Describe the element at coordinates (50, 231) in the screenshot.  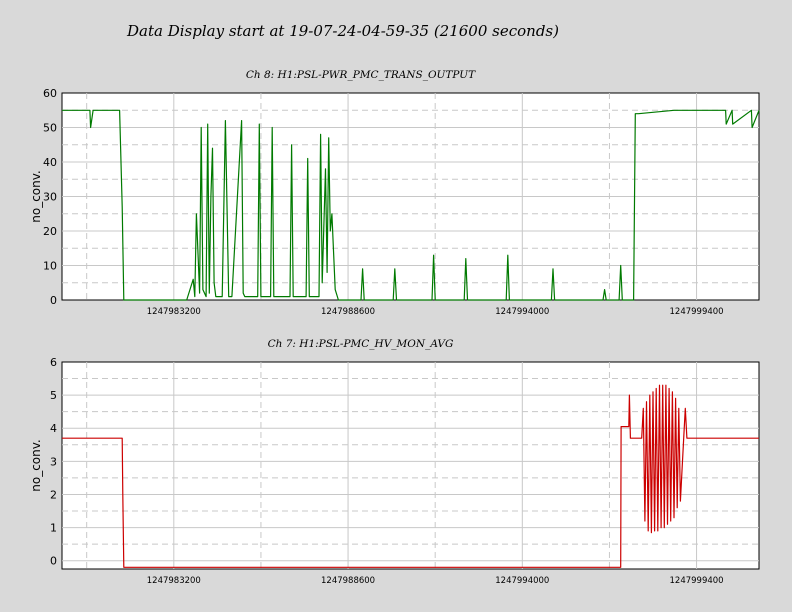
I see `y-tick-label: 20` at that location.